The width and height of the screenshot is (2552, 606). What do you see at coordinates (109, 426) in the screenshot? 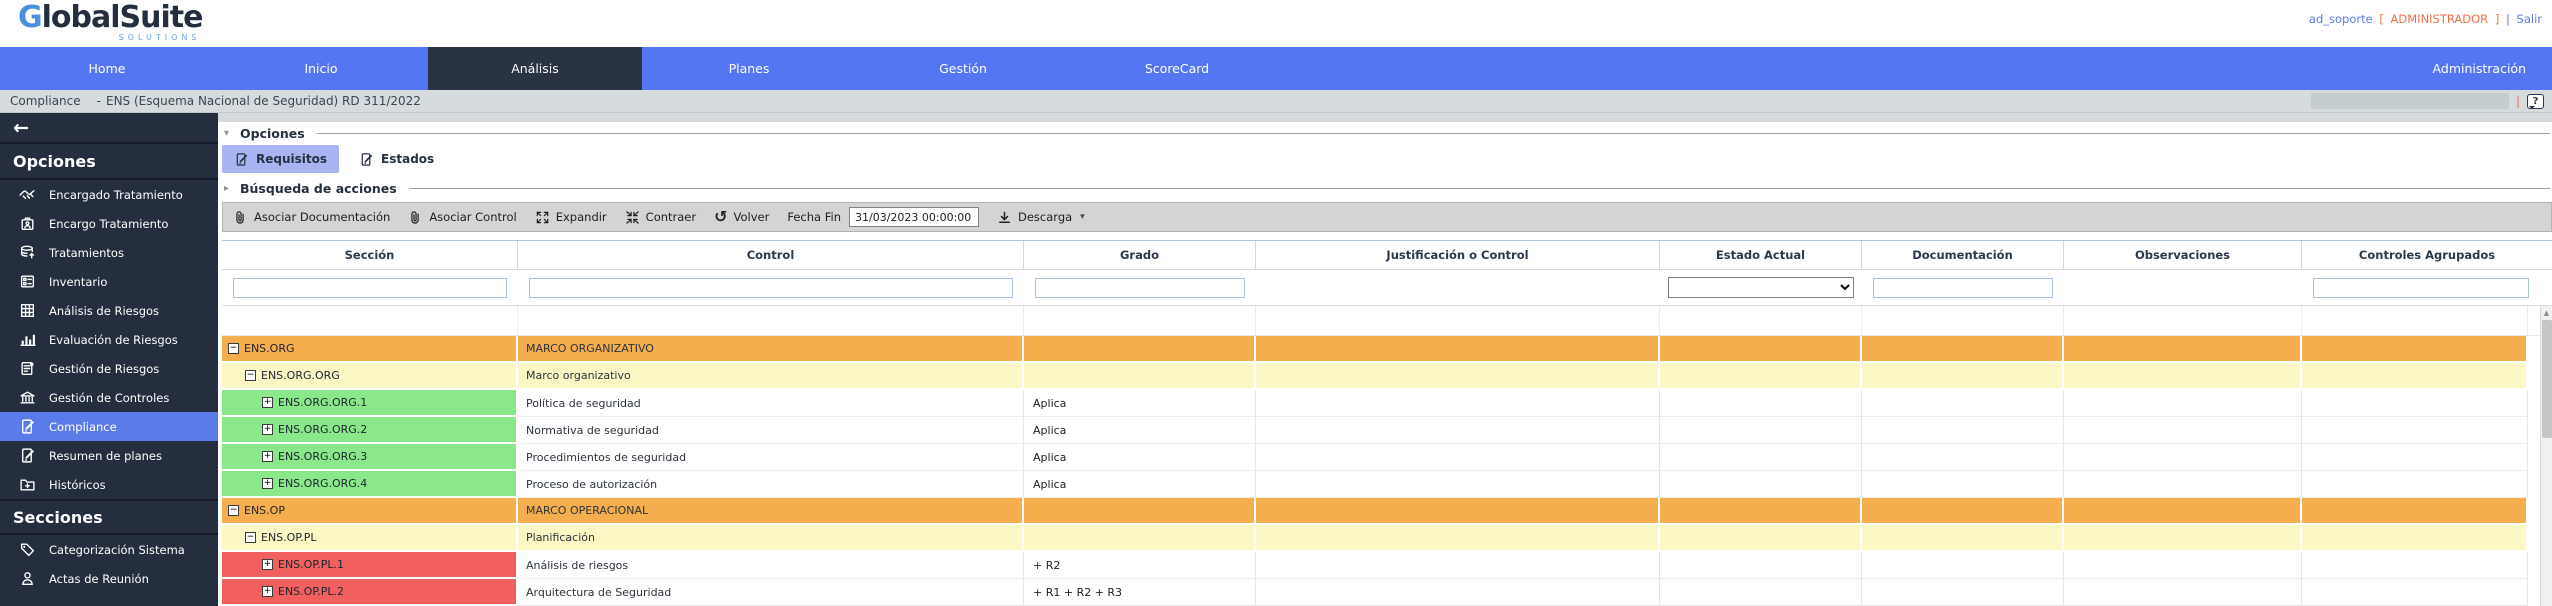
I see `sidebar-item-compliance: Compliance` at bounding box center [109, 426].